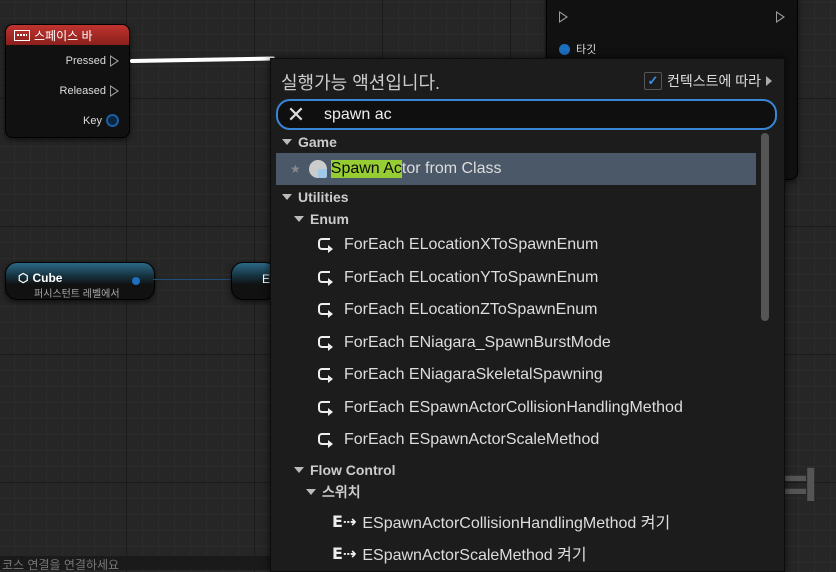 Image resolution: width=836 pixels, height=572 pixels. I want to click on action-label: ForEach ELocationZToSpawnEnum, so click(471, 309).